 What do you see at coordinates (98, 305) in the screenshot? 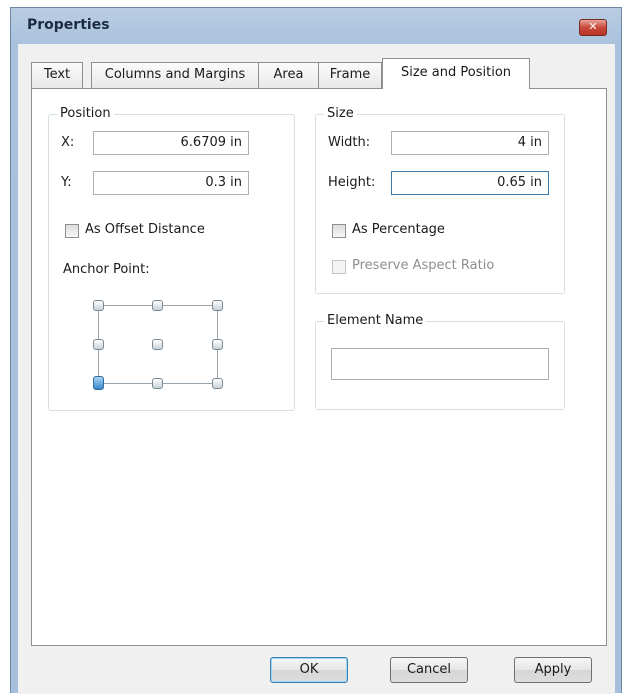
I see `anchor-top-left` at bounding box center [98, 305].